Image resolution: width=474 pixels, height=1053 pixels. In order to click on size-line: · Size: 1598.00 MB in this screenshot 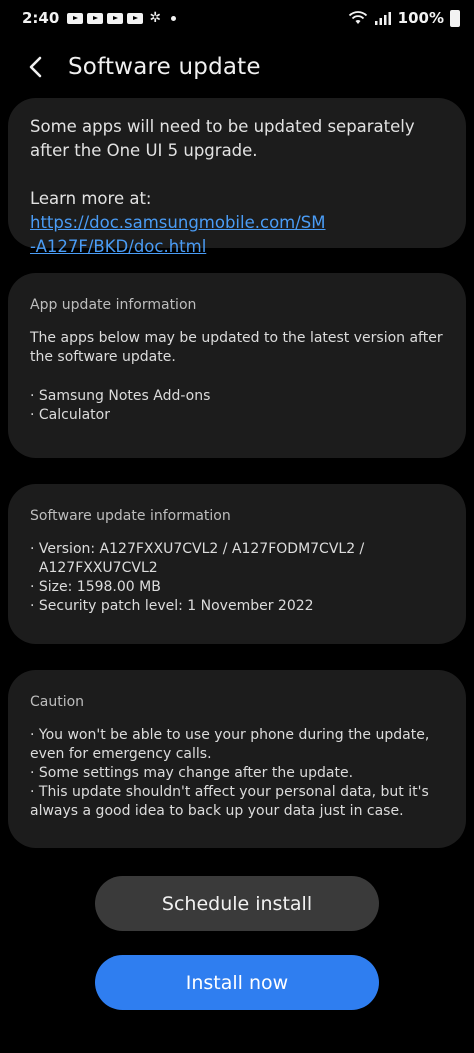, I will do `click(95, 587)`.